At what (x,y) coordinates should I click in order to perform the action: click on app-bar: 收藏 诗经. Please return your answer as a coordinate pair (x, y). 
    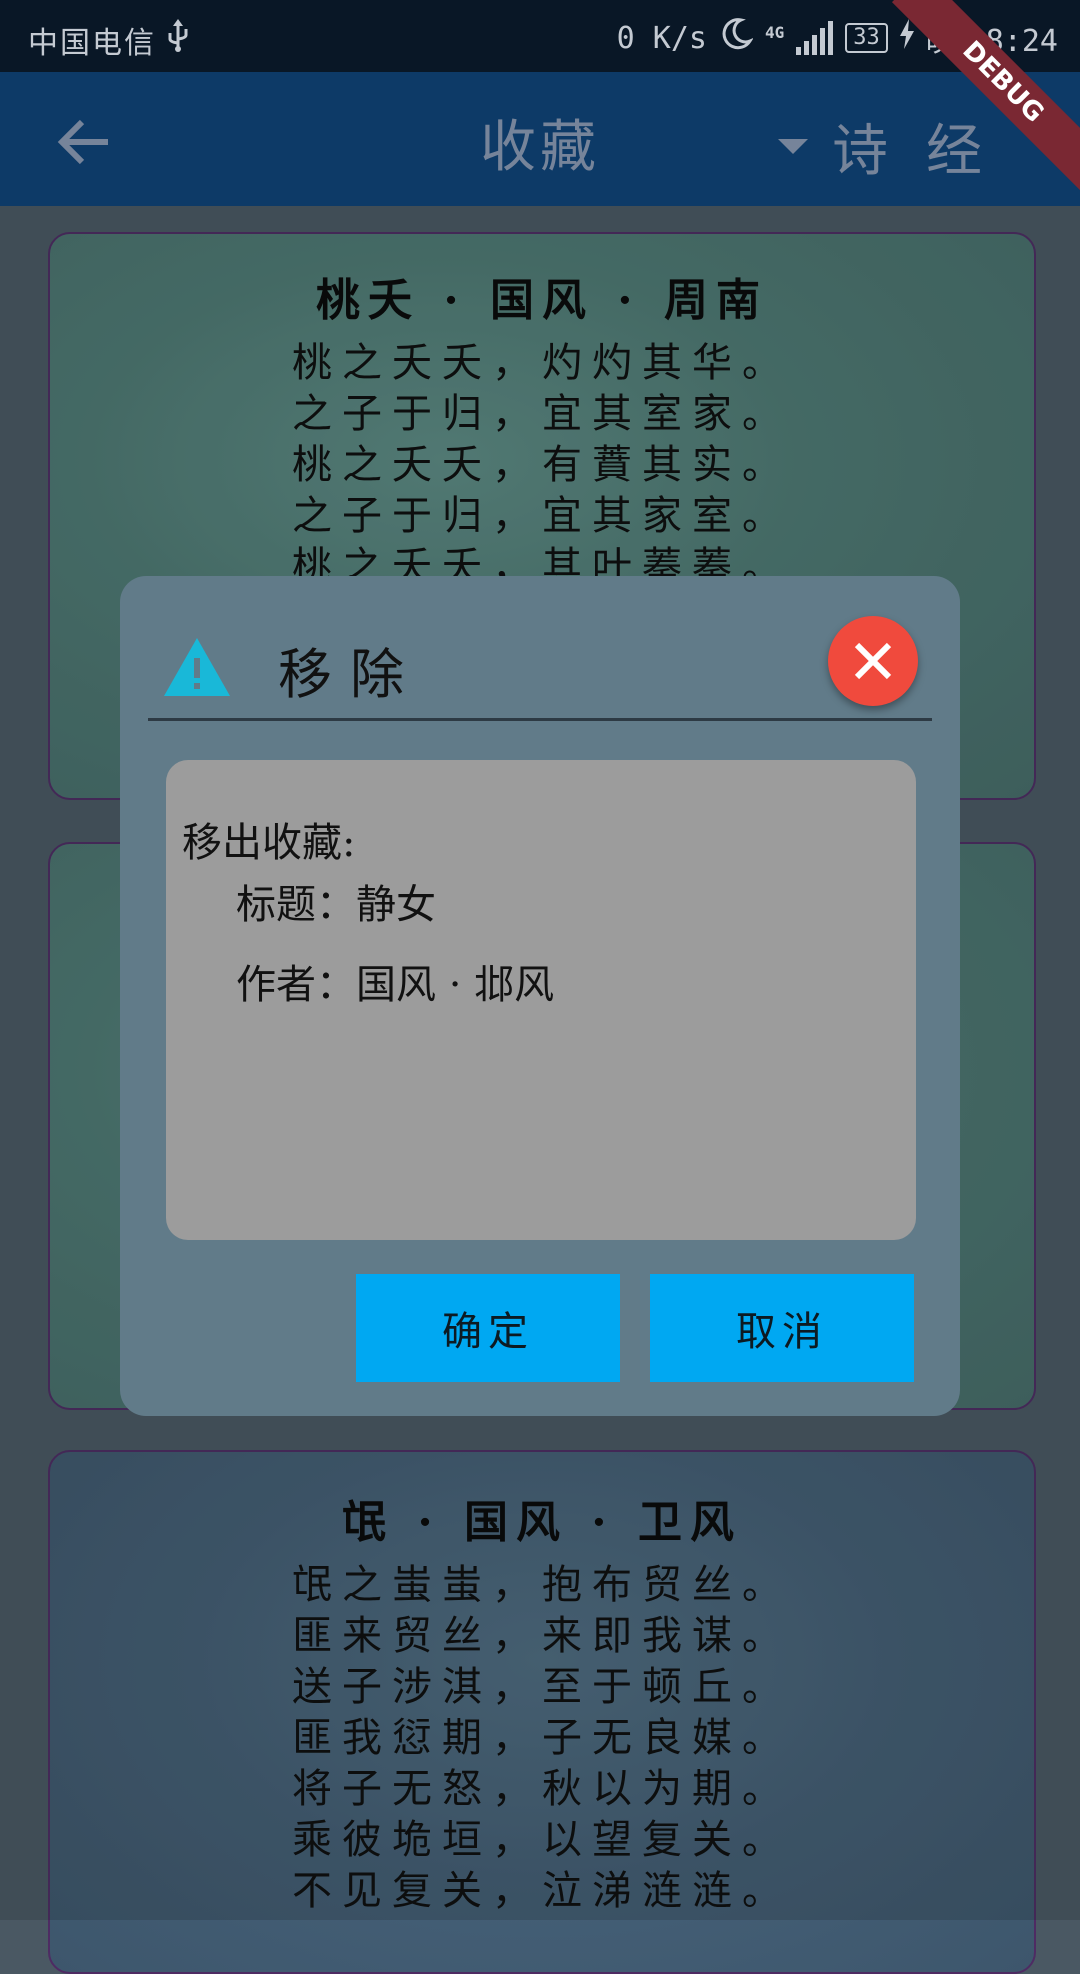
    Looking at the image, I should click on (540, 139).